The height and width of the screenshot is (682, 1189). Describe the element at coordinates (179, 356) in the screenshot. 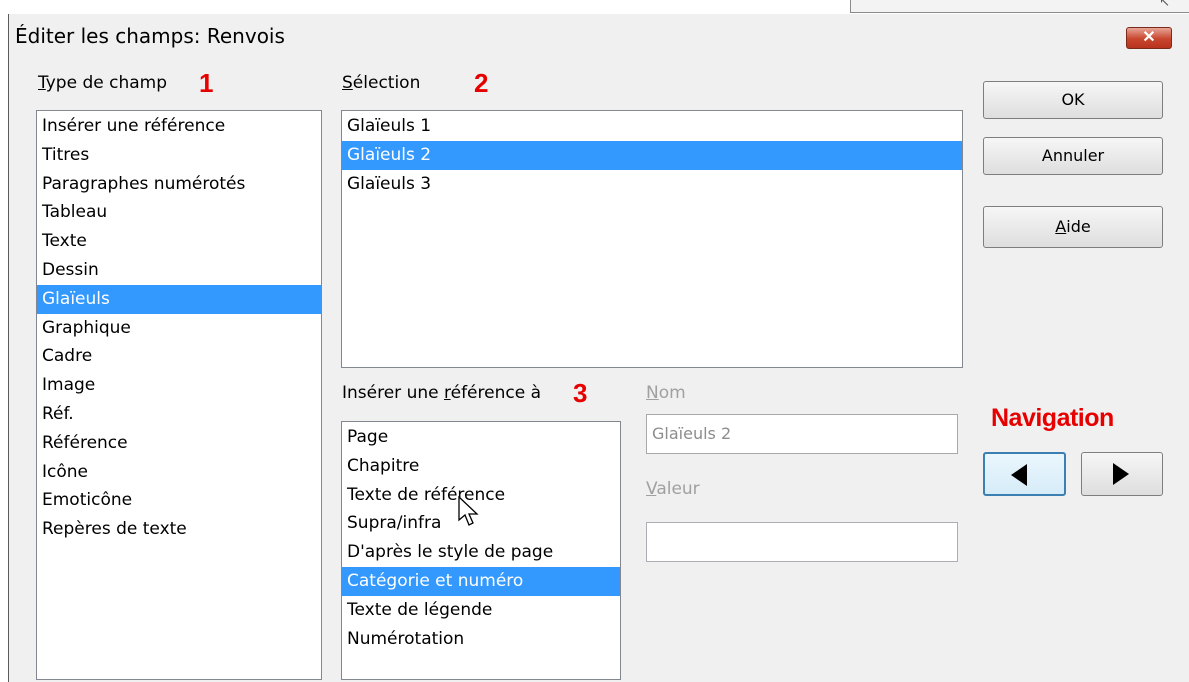

I see `type-champ-item: Cadre` at that location.